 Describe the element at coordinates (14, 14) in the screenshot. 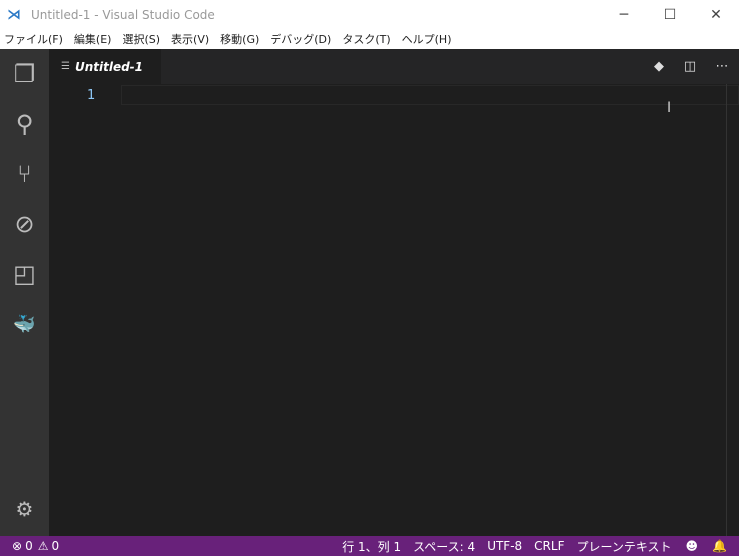

I see `vscode-logo-icon: ⋊` at that location.